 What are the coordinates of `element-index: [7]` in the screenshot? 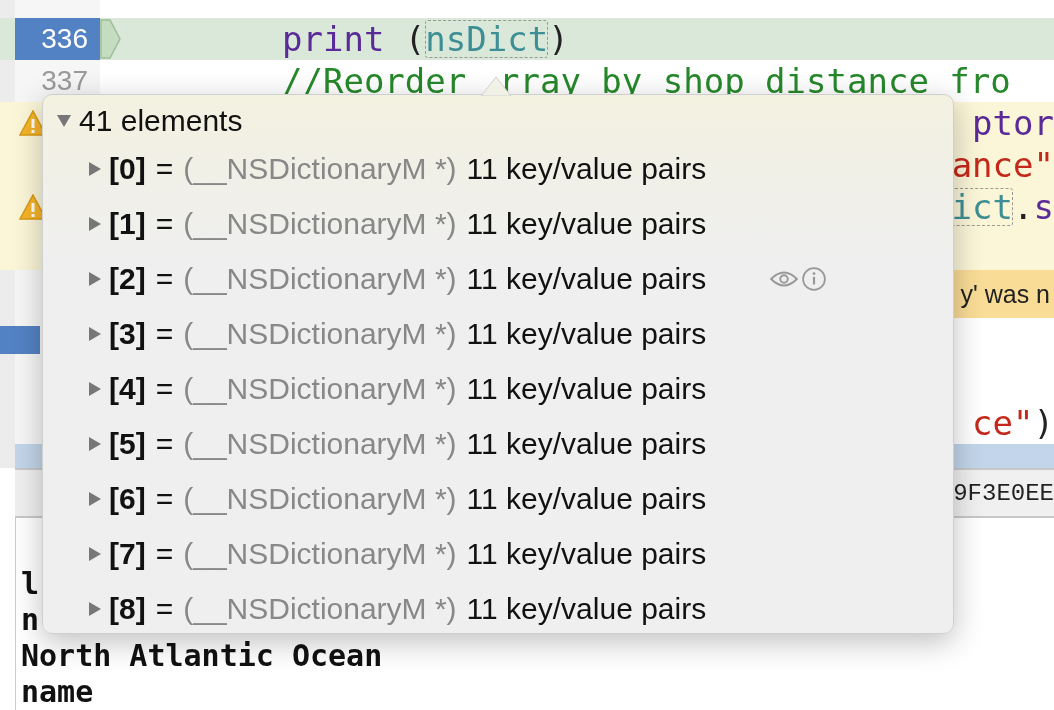 It's located at (127, 553).